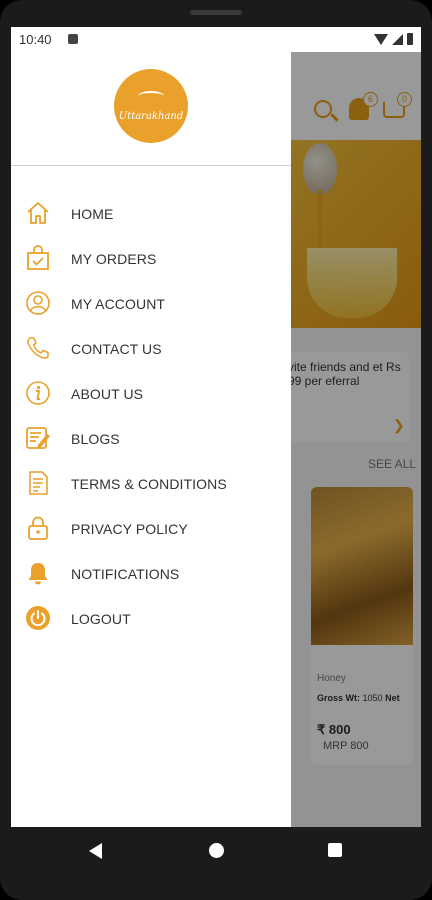 This screenshot has width=432, height=900. I want to click on user-circle-icon, so click(38, 303).